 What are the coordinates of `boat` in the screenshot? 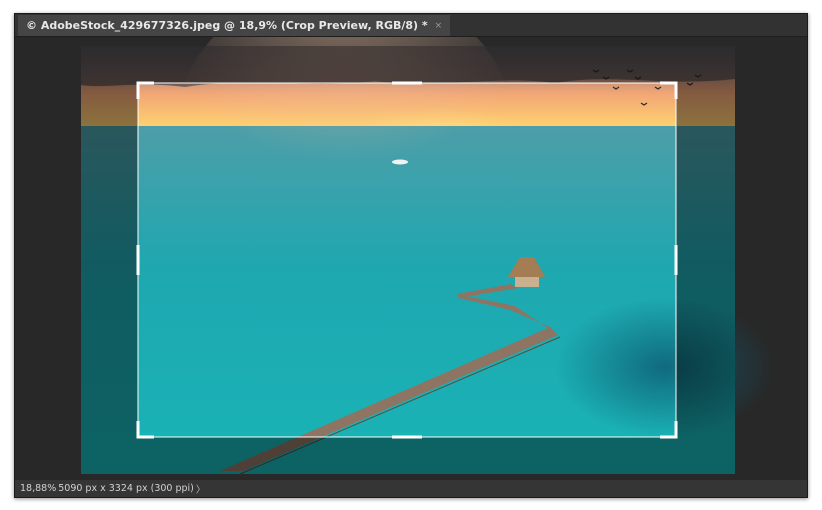 It's located at (400, 162).